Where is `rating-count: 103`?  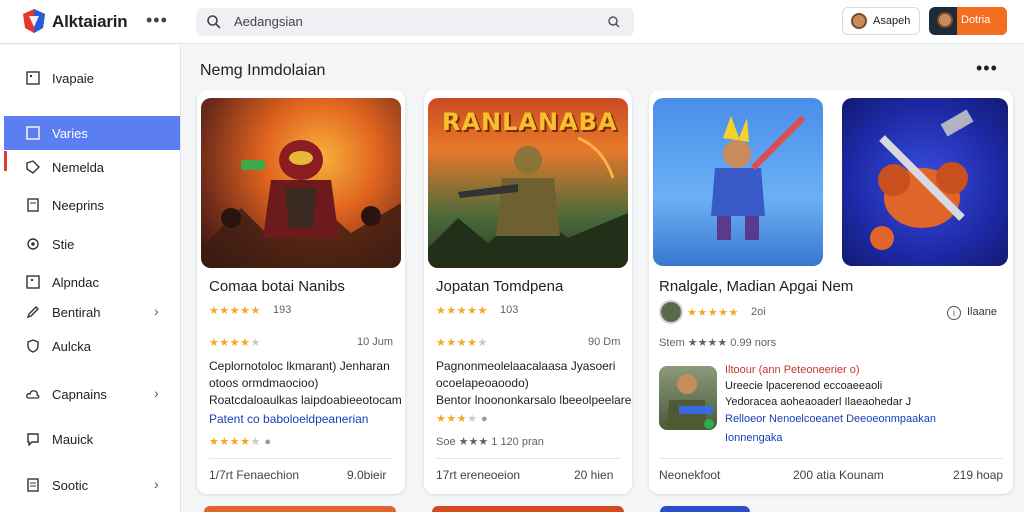 rating-count: 103 is located at coordinates (509, 310).